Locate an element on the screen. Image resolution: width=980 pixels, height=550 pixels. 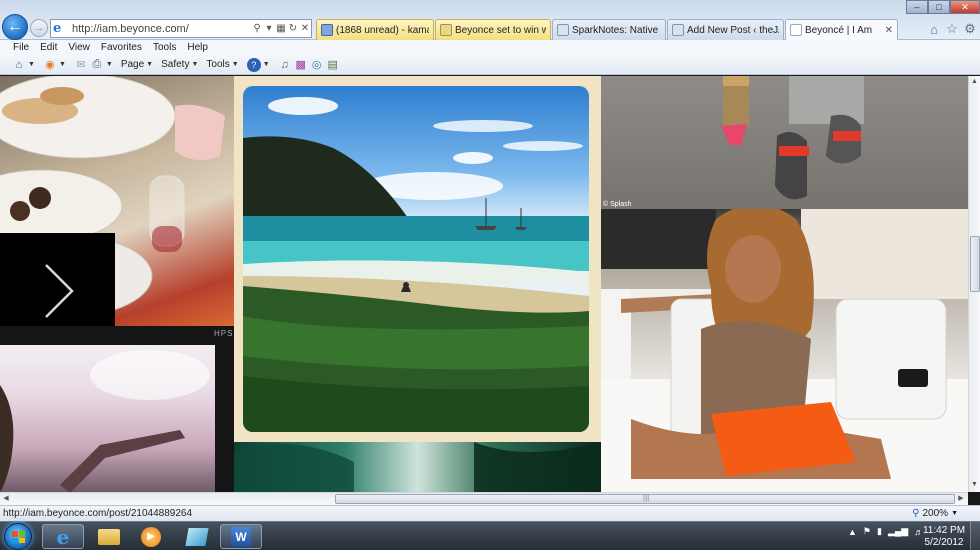
refresh-icon: ↻ is located at coordinates (293, 28).